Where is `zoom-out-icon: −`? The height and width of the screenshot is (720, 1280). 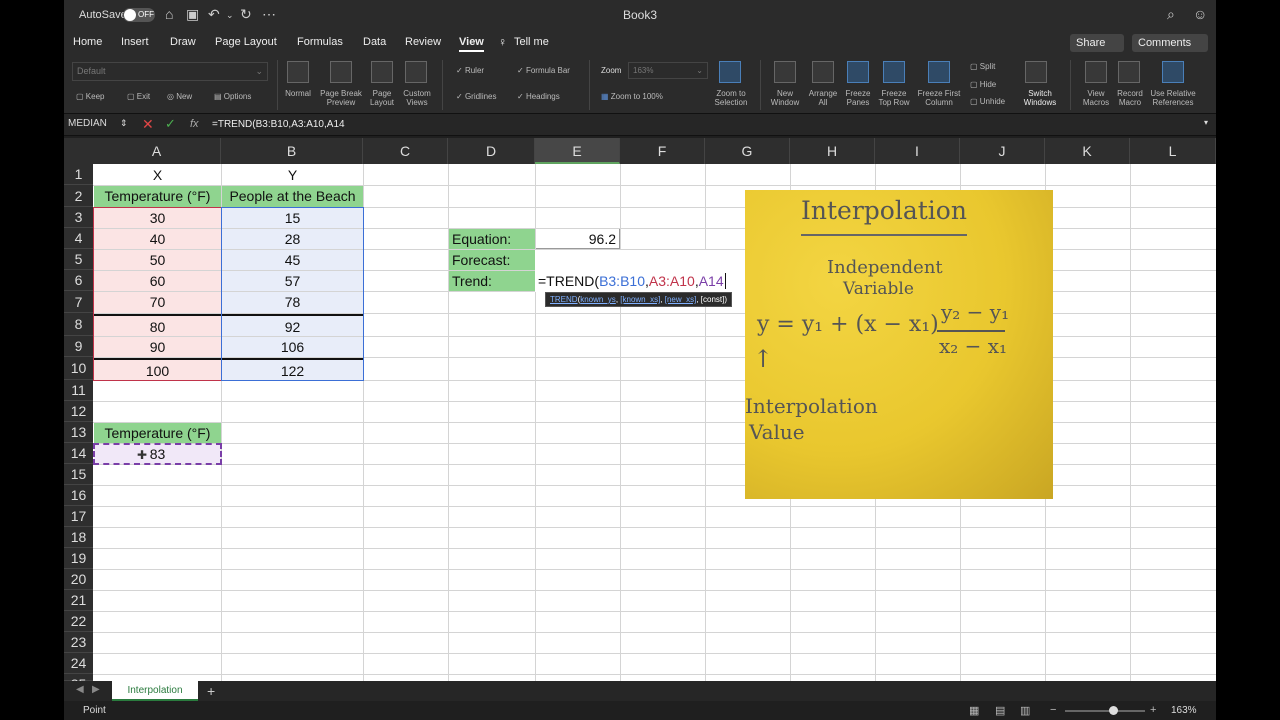 zoom-out-icon: − is located at coordinates (1053, 710).